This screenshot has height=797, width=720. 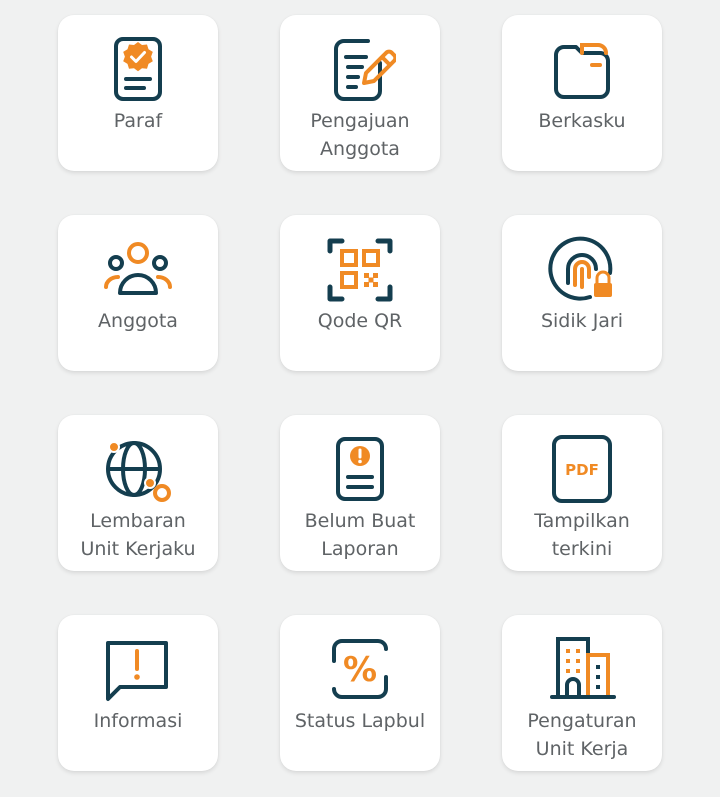 I want to click on folder-icon, so click(x=582, y=69).